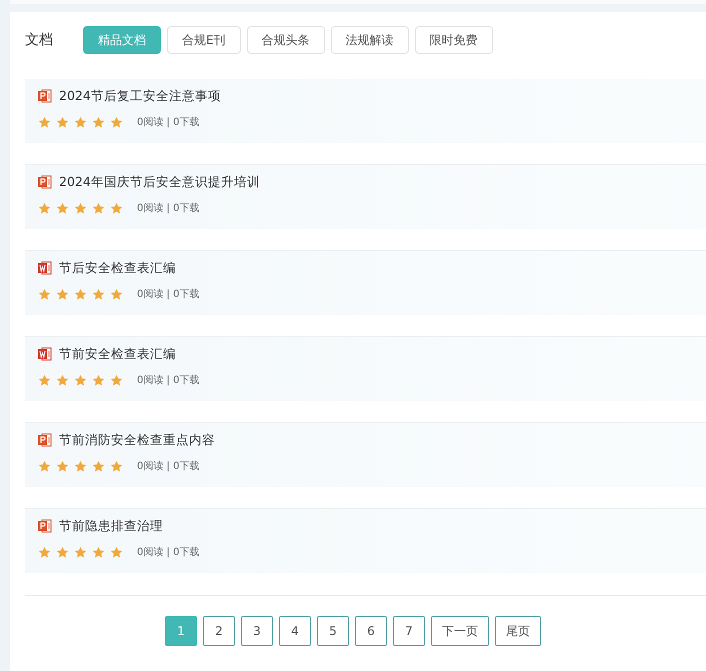  I want to click on page-button: 下一页, so click(460, 631).